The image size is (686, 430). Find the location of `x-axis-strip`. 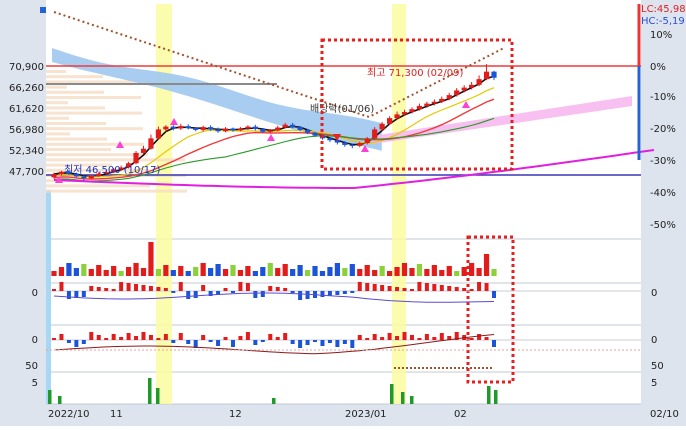

x-axis-strip is located at coordinates (343, 415).